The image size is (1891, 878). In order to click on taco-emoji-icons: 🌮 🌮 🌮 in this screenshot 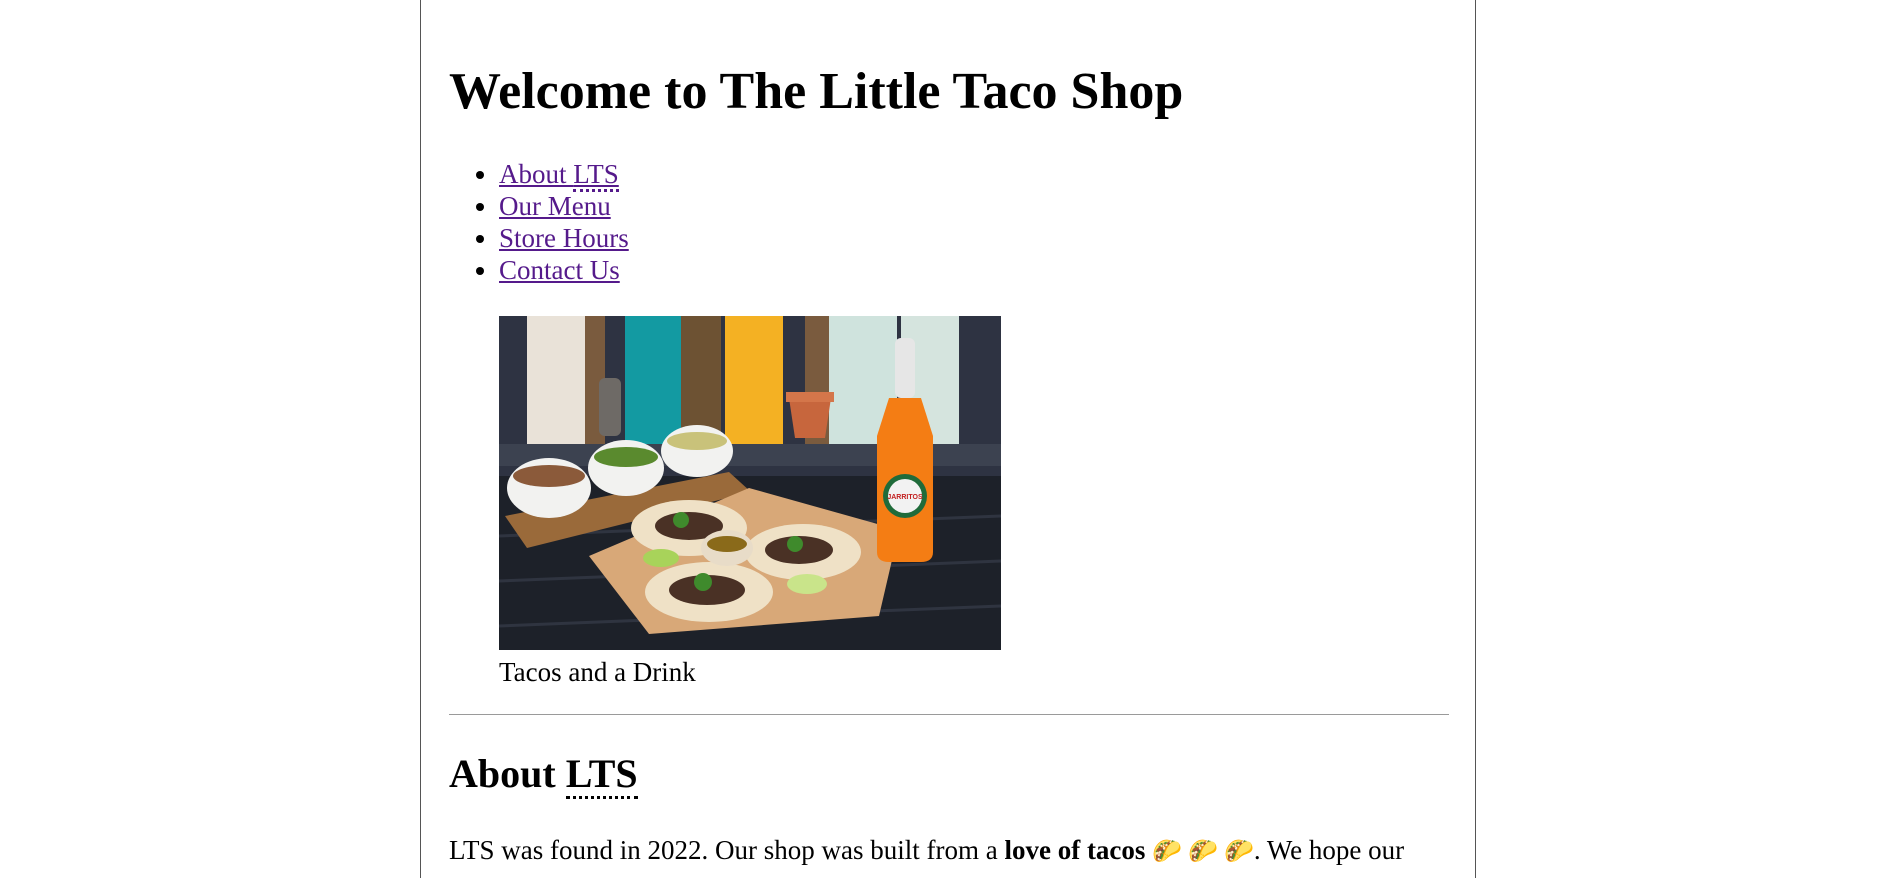, I will do `click(1203, 852)`.